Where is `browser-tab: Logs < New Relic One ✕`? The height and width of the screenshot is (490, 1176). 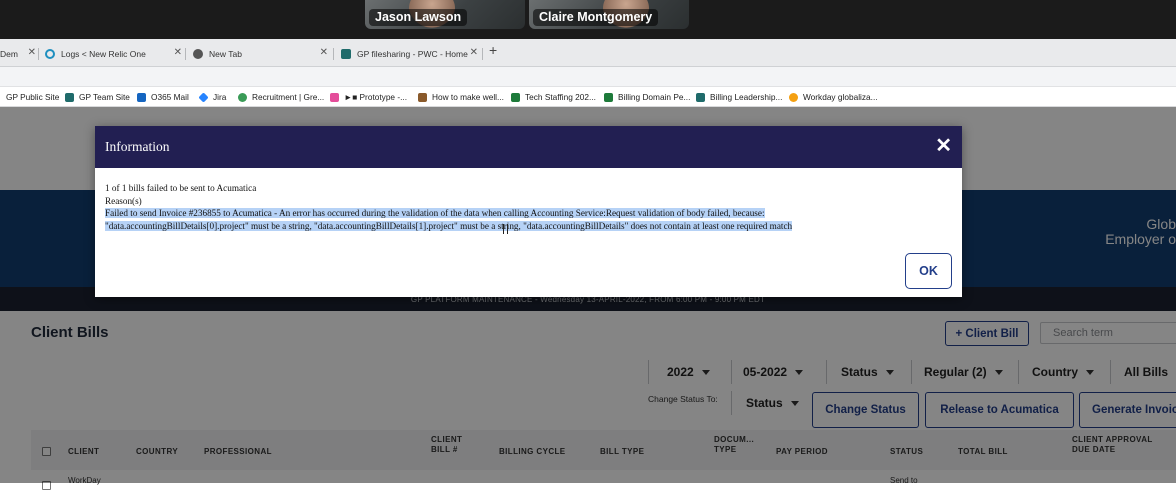
browser-tab: Logs < New Relic One ✕ is located at coordinates (113, 53).